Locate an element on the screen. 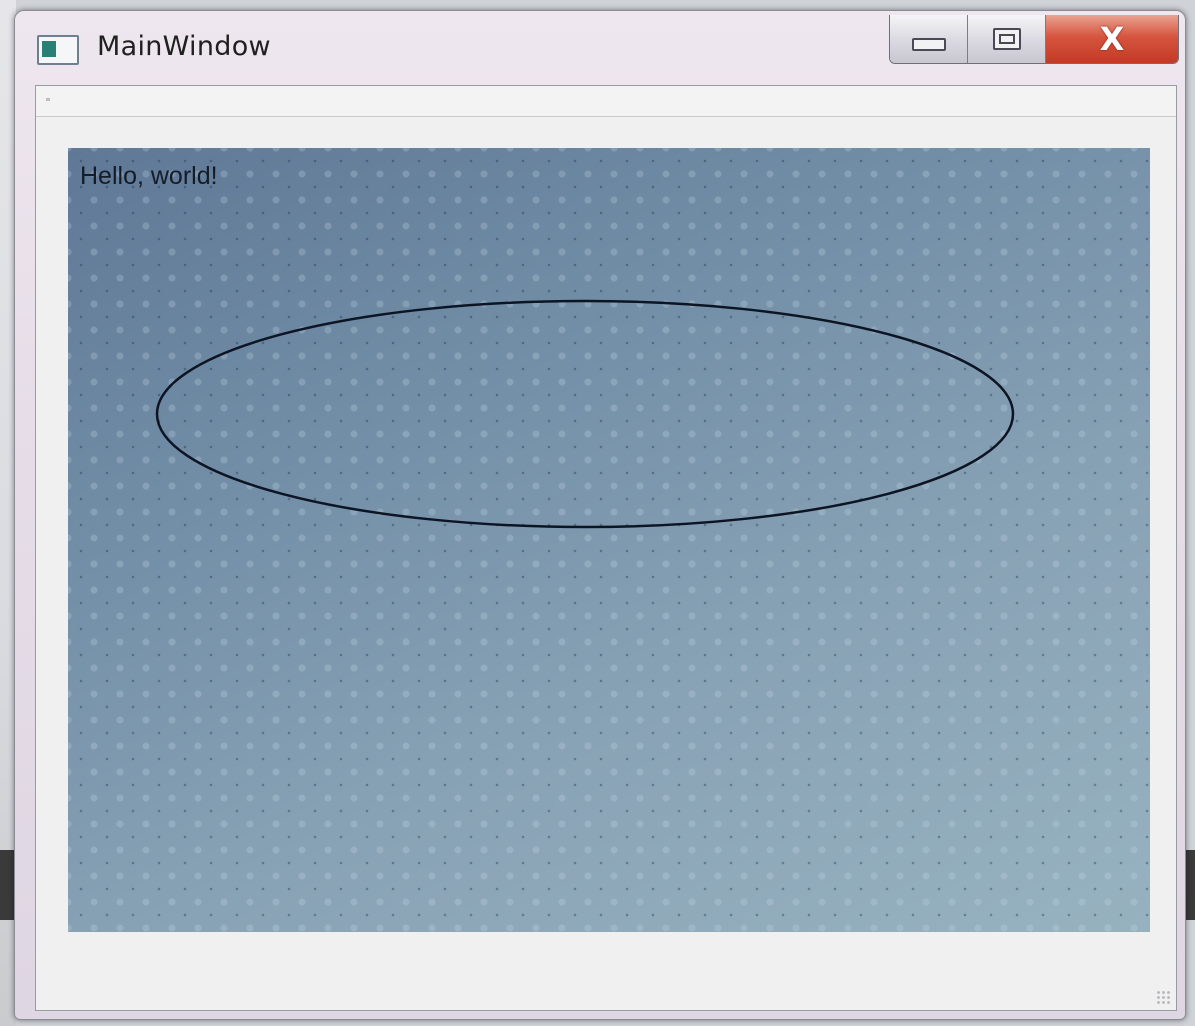  desktop-fragment-right is located at coordinates (1190, 885).